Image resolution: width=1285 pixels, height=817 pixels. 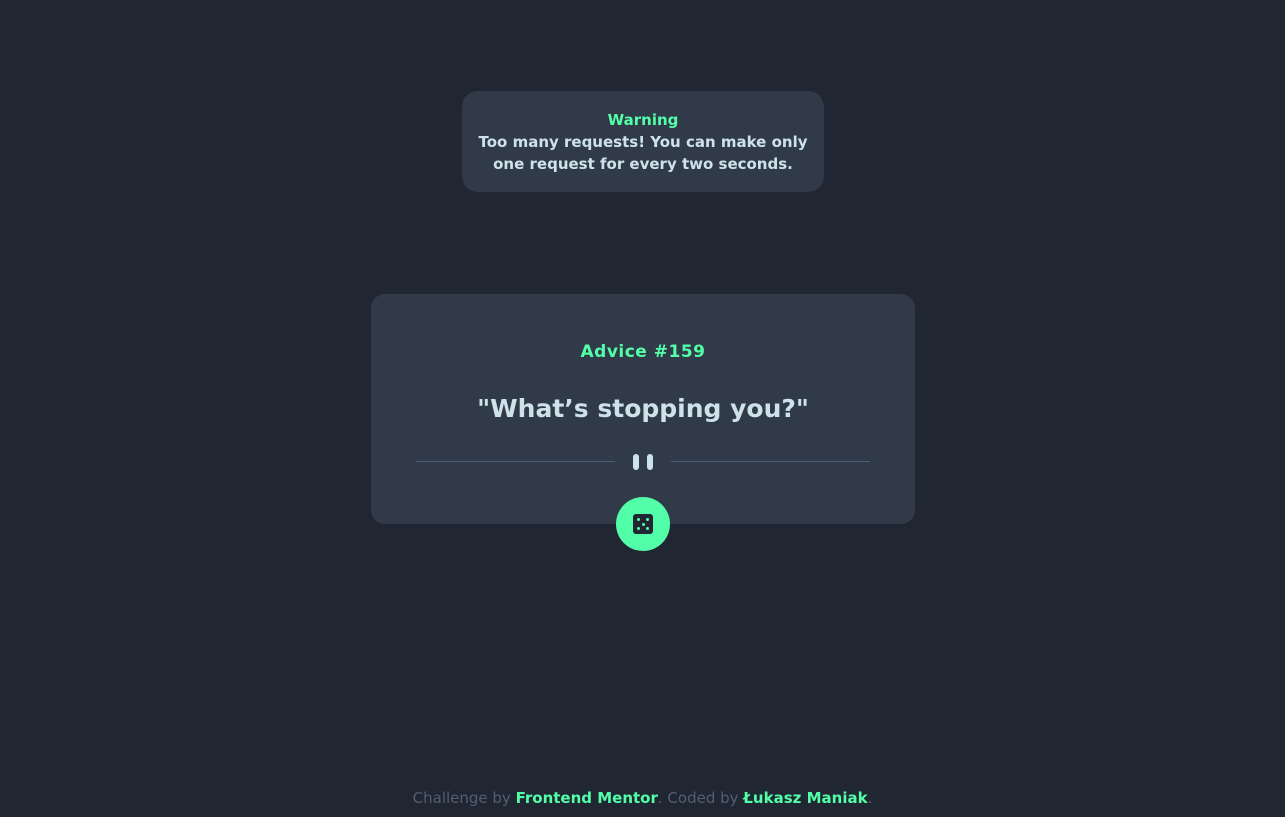 What do you see at coordinates (870, 798) in the screenshot?
I see `footer-suffix: .` at bounding box center [870, 798].